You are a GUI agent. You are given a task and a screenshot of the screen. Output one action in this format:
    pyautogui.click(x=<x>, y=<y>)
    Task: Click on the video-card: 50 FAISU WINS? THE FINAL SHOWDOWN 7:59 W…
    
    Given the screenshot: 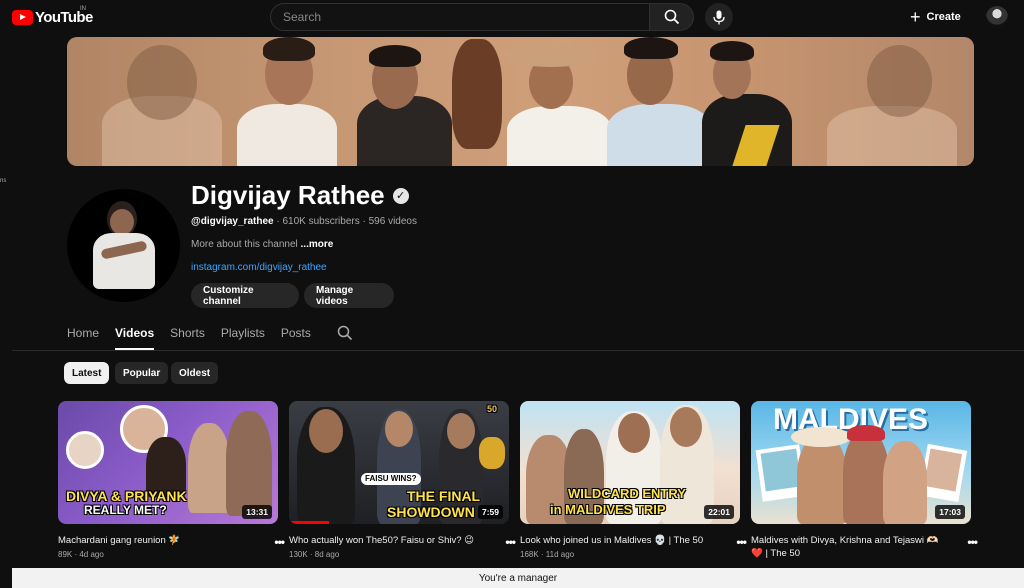 What is the action you would take?
    pyautogui.click(x=402, y=480)
    